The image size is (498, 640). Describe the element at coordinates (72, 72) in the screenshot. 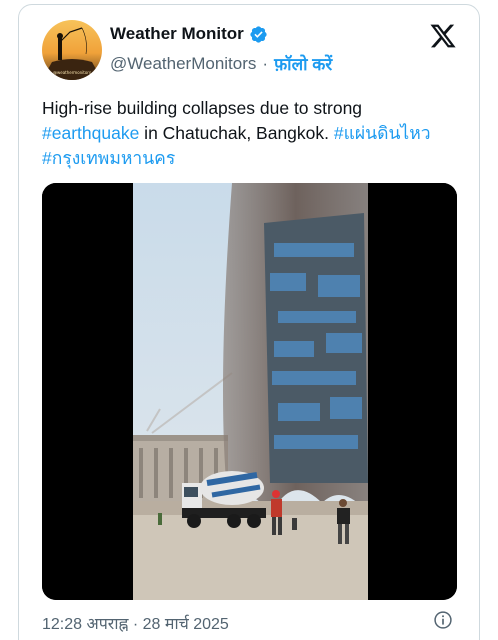

I see `avatar-caption: @weathermonitors` at that location.